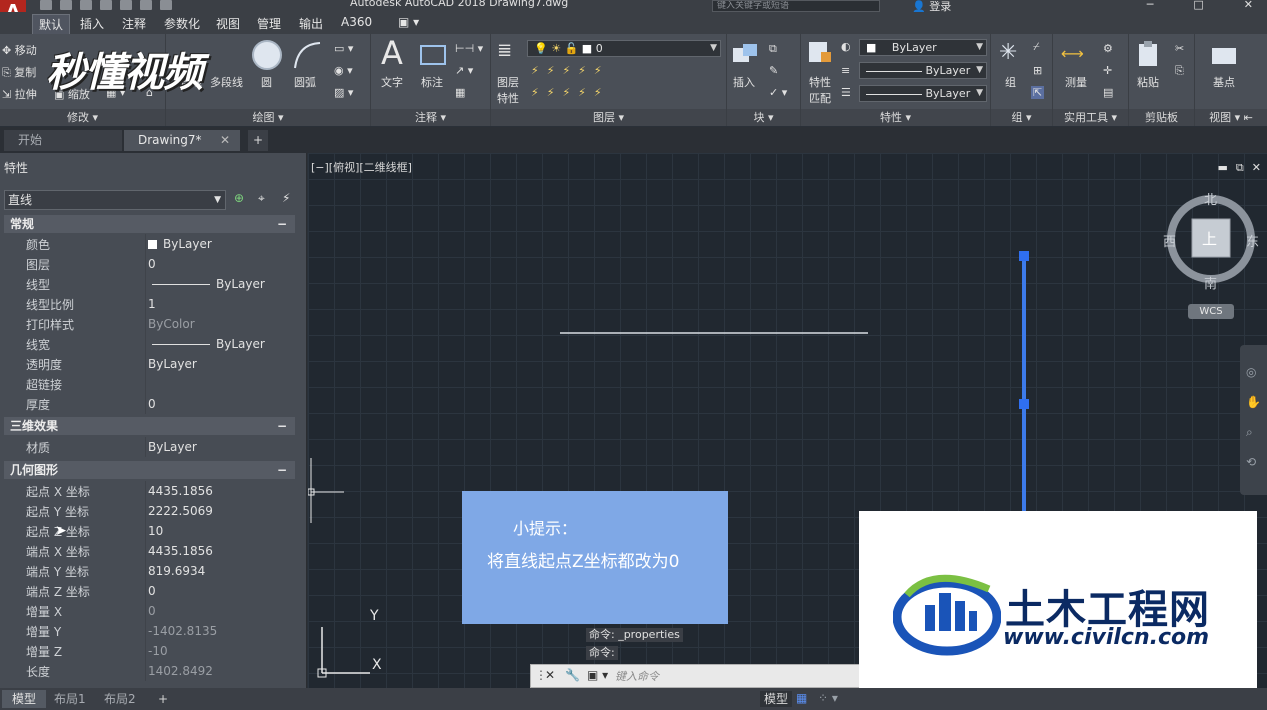  I want to click on cut-icon: ✂, so click(1179, 48).